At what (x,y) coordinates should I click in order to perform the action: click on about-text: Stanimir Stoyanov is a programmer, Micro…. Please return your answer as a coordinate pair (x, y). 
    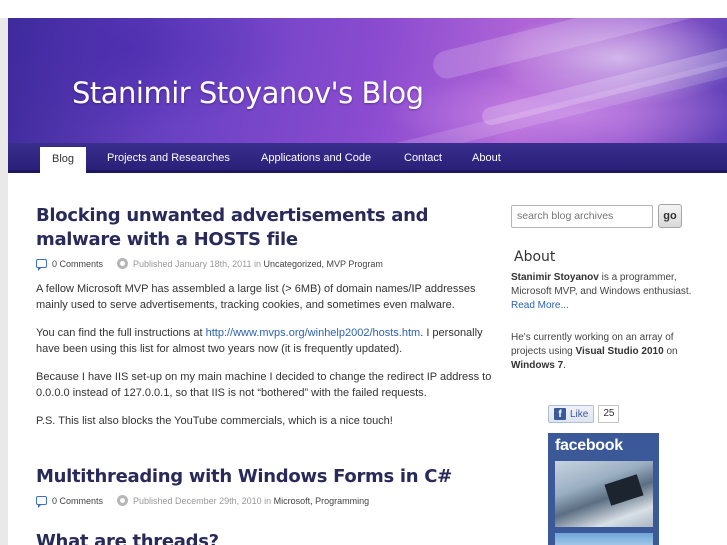
    Looking at the image, I should click on (603, 292).